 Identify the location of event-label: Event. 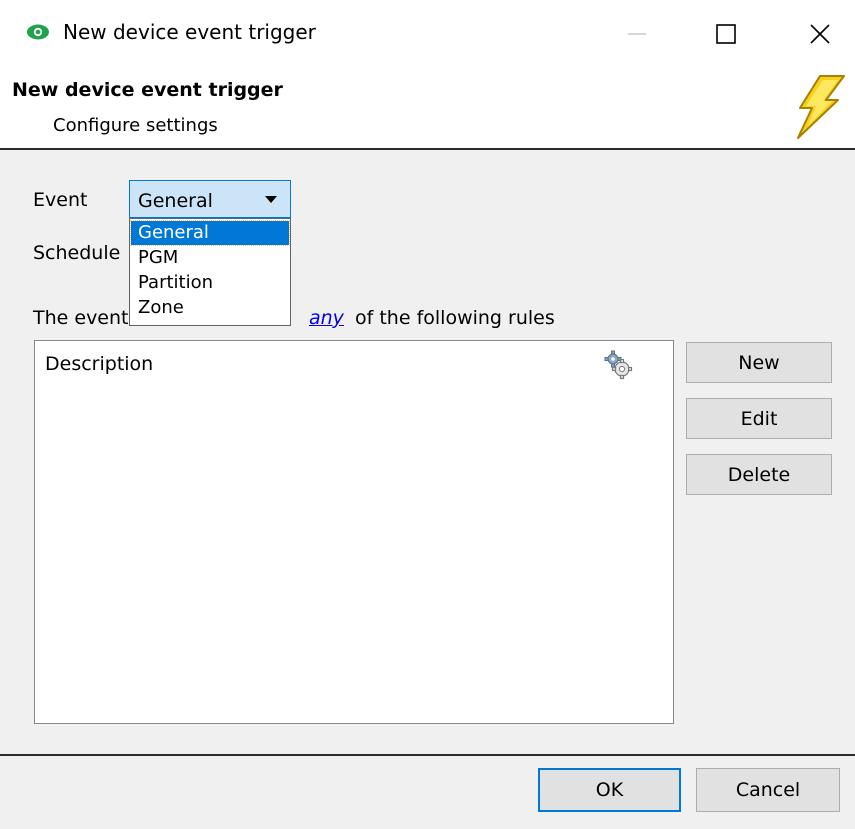
(60, 200).